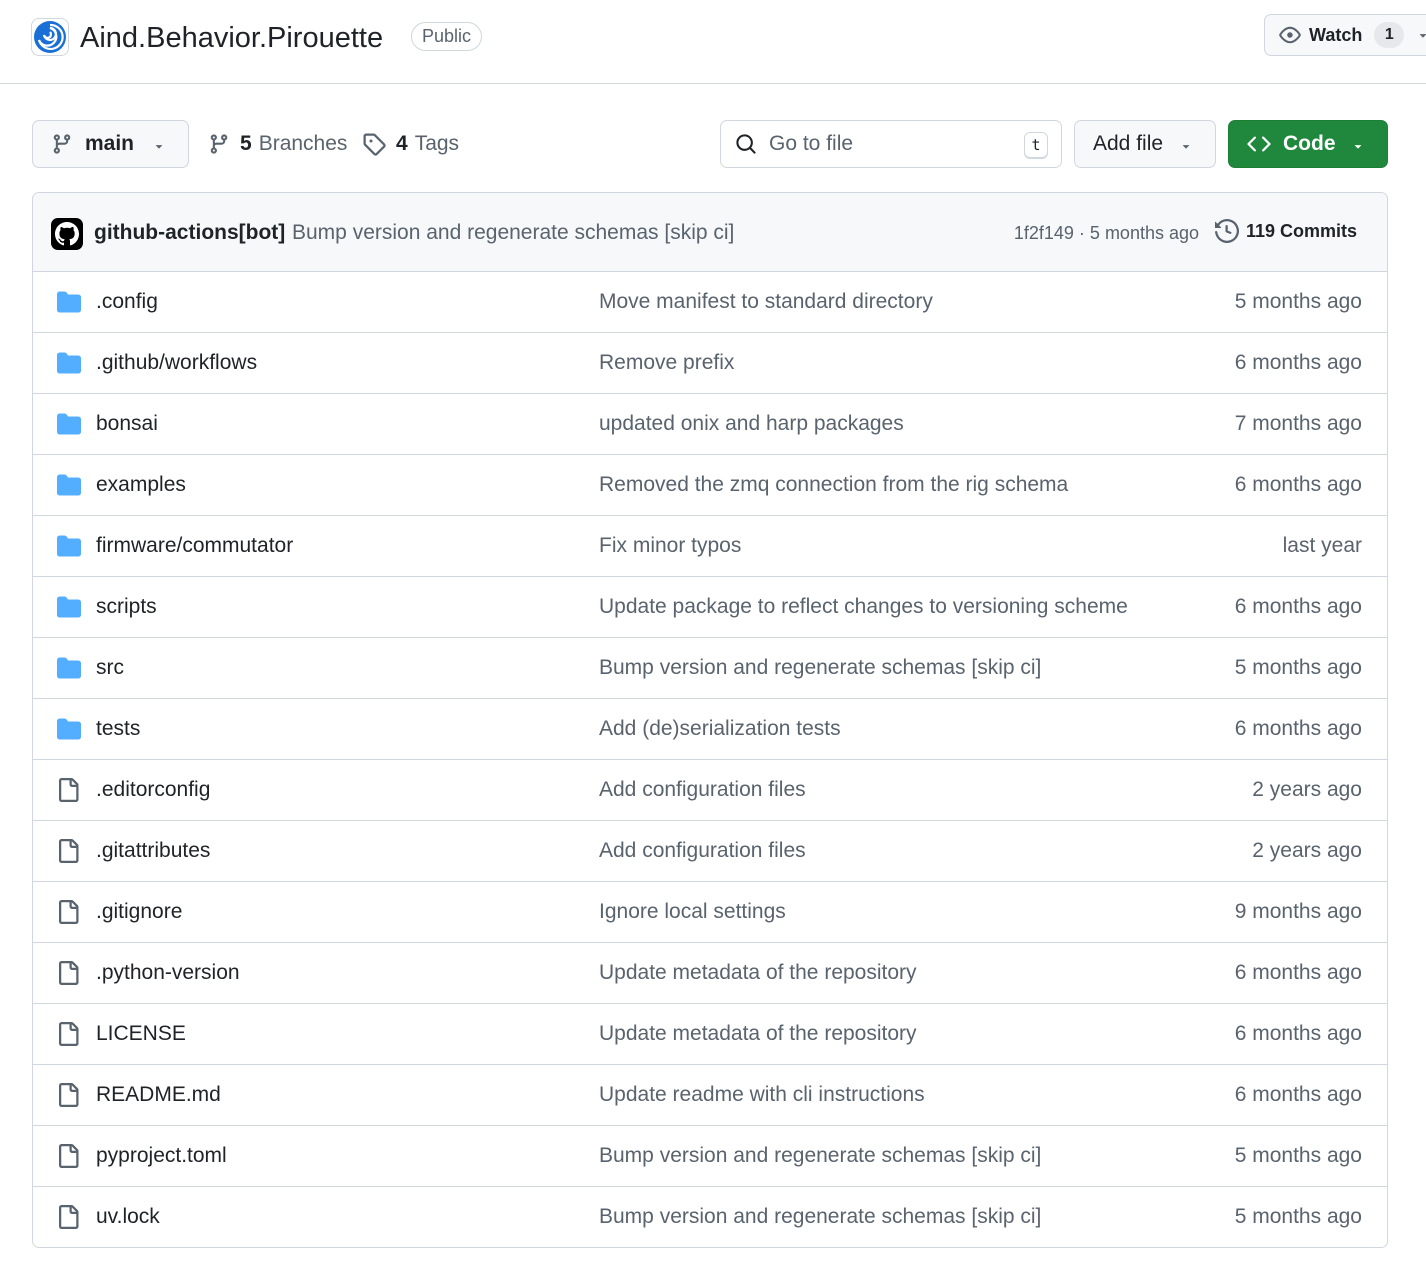  I want to click on file-commit-message-link: Ignore local settings, so click(692, 912).